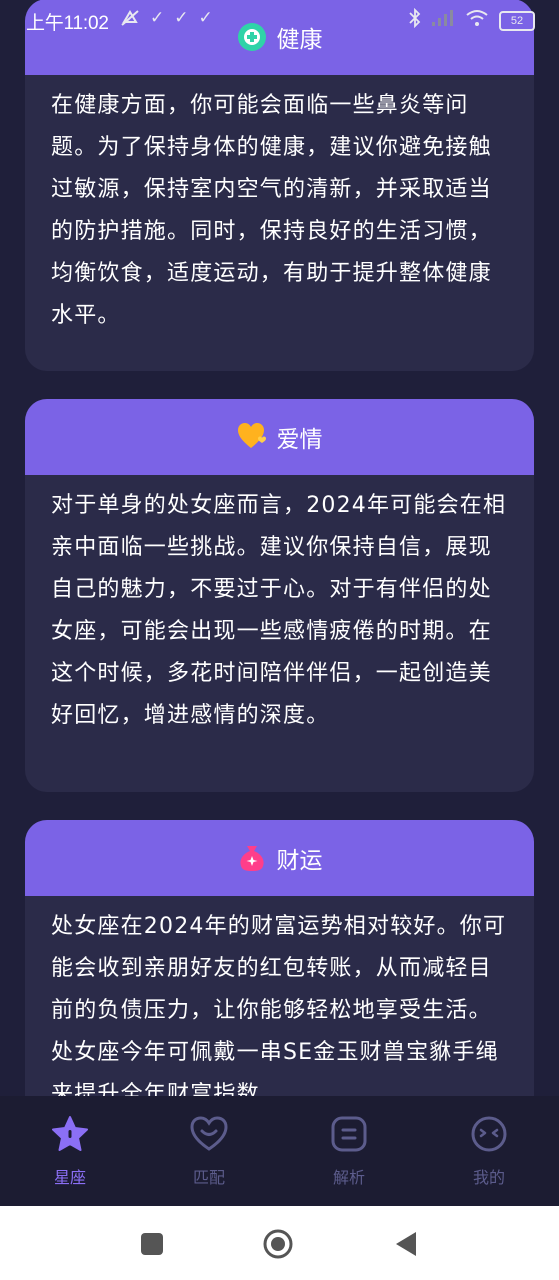 The width and height of the screenshot is (559, 1280). I want to click on tab-horoscope-label: 星座, so click(69, 1177).